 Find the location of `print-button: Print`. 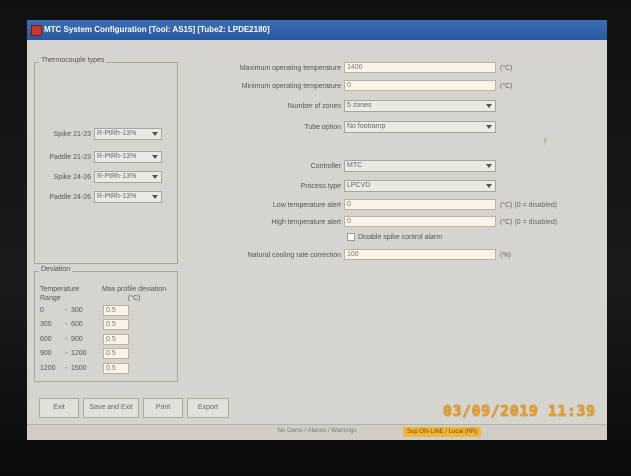

print-button: Print is located at coordinates (163, 408).